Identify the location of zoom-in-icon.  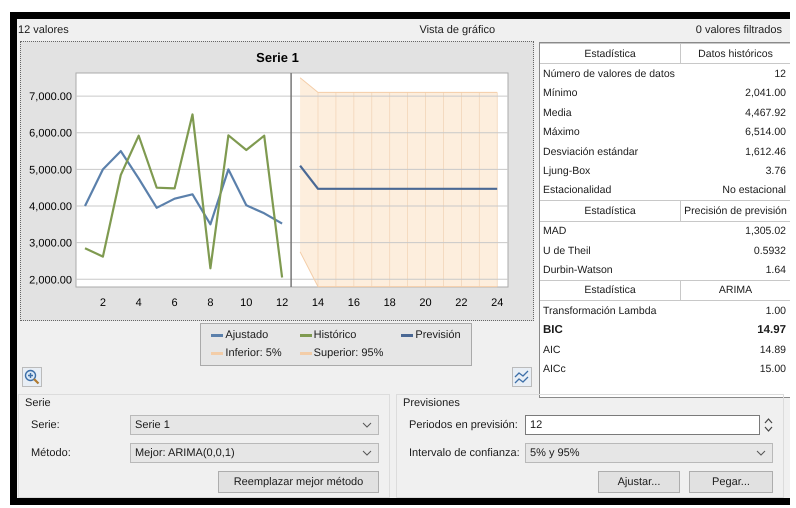
(32, 377).